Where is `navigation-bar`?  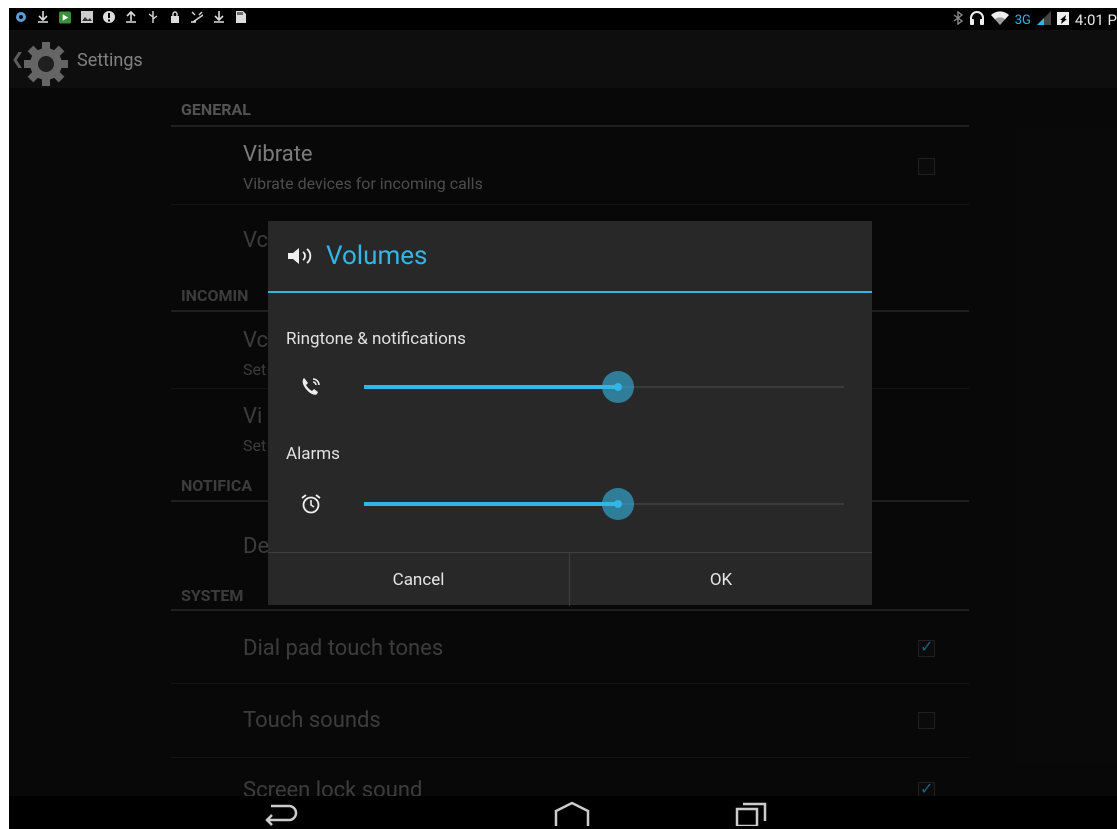 navigation-bar is located at coordinates (563, 812).